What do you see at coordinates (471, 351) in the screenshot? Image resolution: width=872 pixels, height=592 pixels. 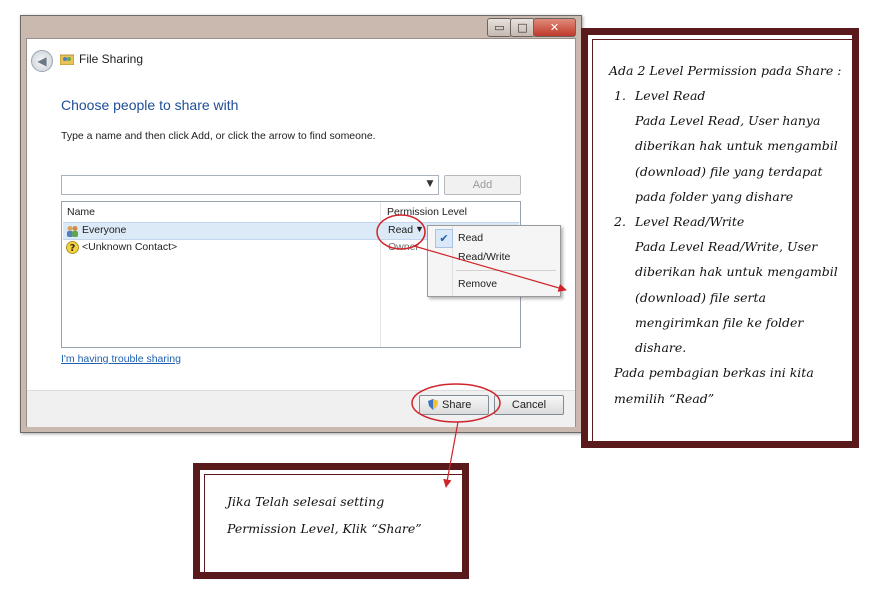 I see `annotation-overlay` at bounding box center [471, 351].